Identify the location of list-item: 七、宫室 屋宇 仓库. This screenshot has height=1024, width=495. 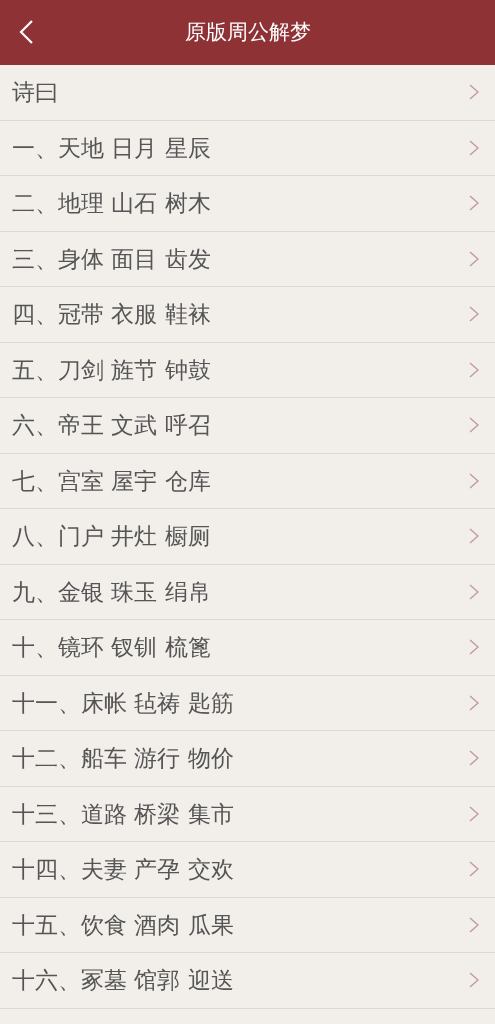
(247, 481).